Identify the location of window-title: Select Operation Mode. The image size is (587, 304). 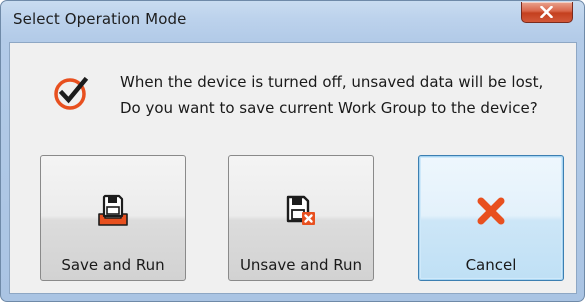
(100, 19).